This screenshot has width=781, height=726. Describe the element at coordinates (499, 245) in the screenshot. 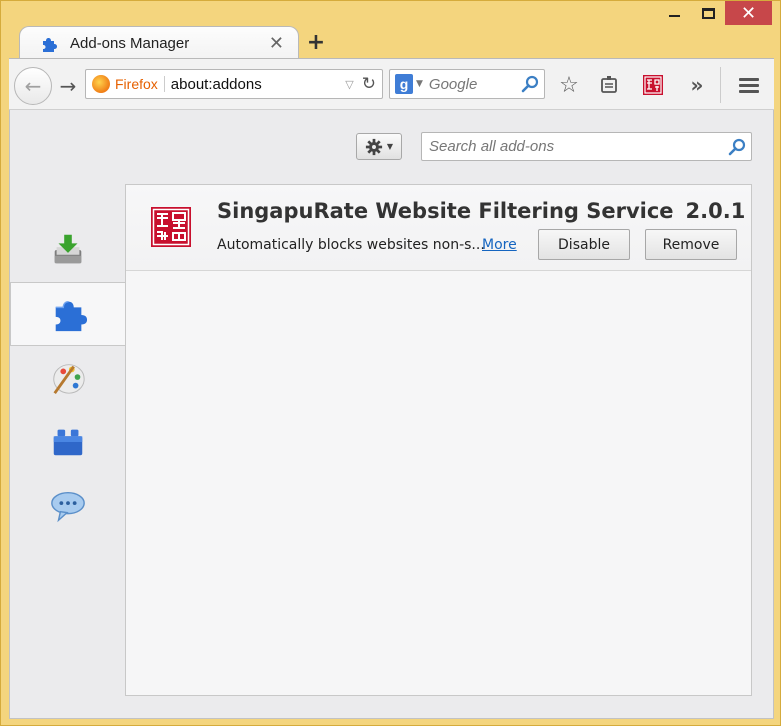

I see `more-link: More` at that location.